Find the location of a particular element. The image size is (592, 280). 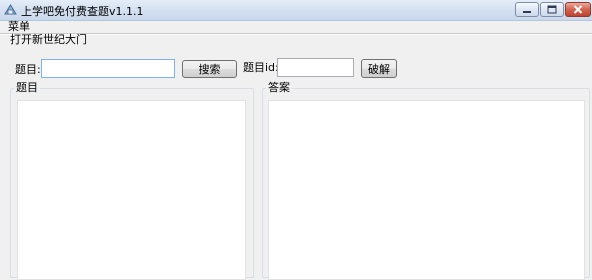

question-group-title: 题目 is located at coordinates (27, 87).